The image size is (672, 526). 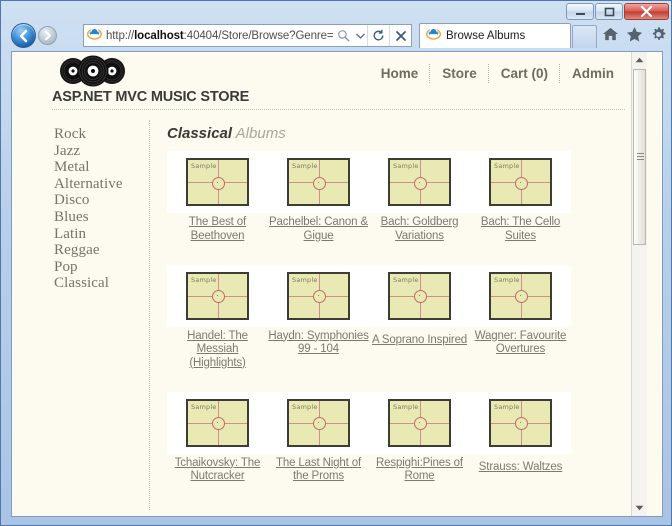 What do you see at coordinates (318, 229) in the screenshot?
I see `album-title-link: Pachelbel: Canon & Gigue` at bounding box center [318, 229].